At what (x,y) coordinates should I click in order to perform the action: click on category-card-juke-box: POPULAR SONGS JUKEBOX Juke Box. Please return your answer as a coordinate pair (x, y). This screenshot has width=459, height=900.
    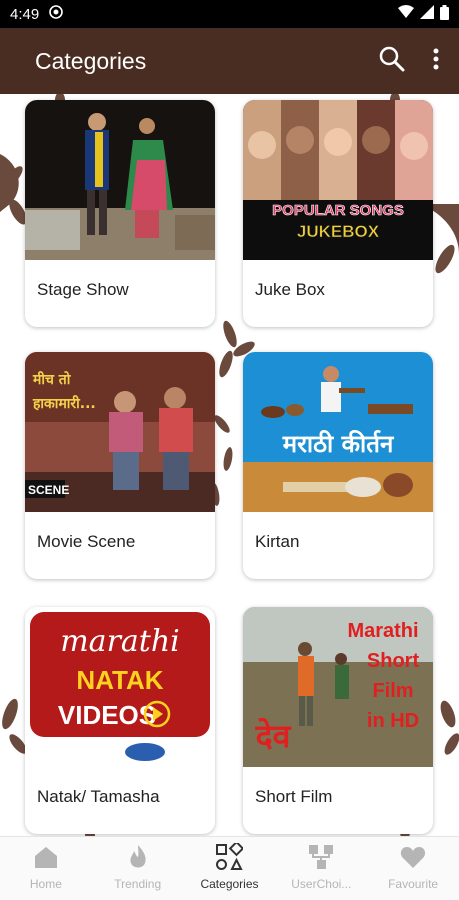
    Looking at the image, I should click on (338, 213).